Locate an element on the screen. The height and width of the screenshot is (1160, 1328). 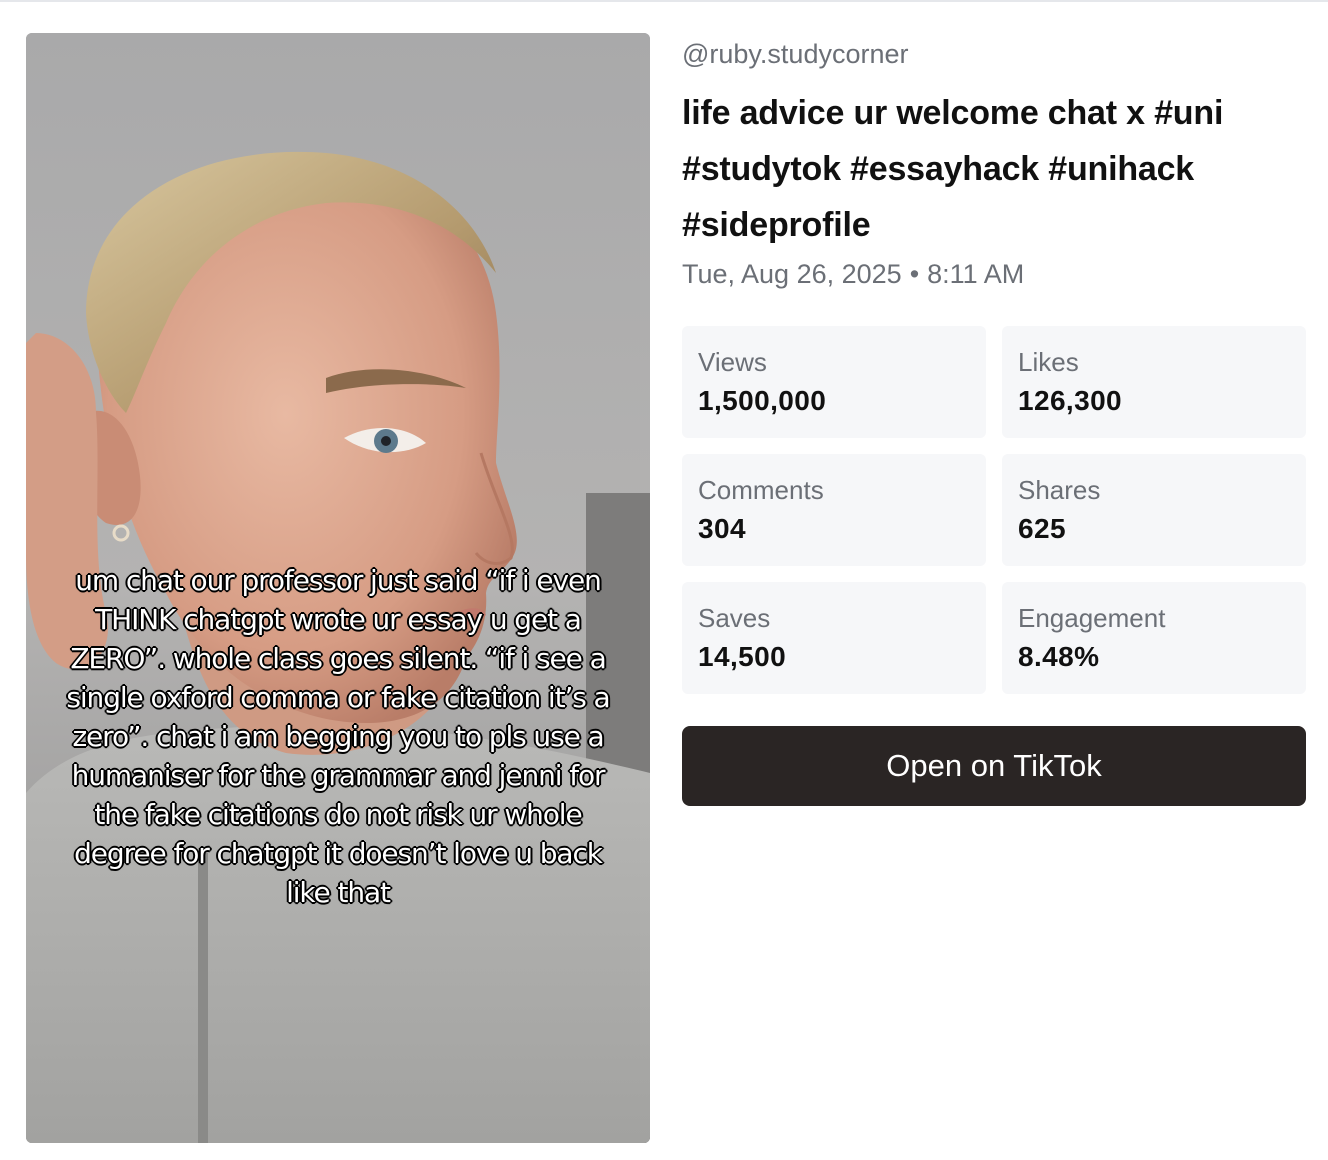
stat-card-likes: Likes 126,300 is located at coordinates (1154, 382).